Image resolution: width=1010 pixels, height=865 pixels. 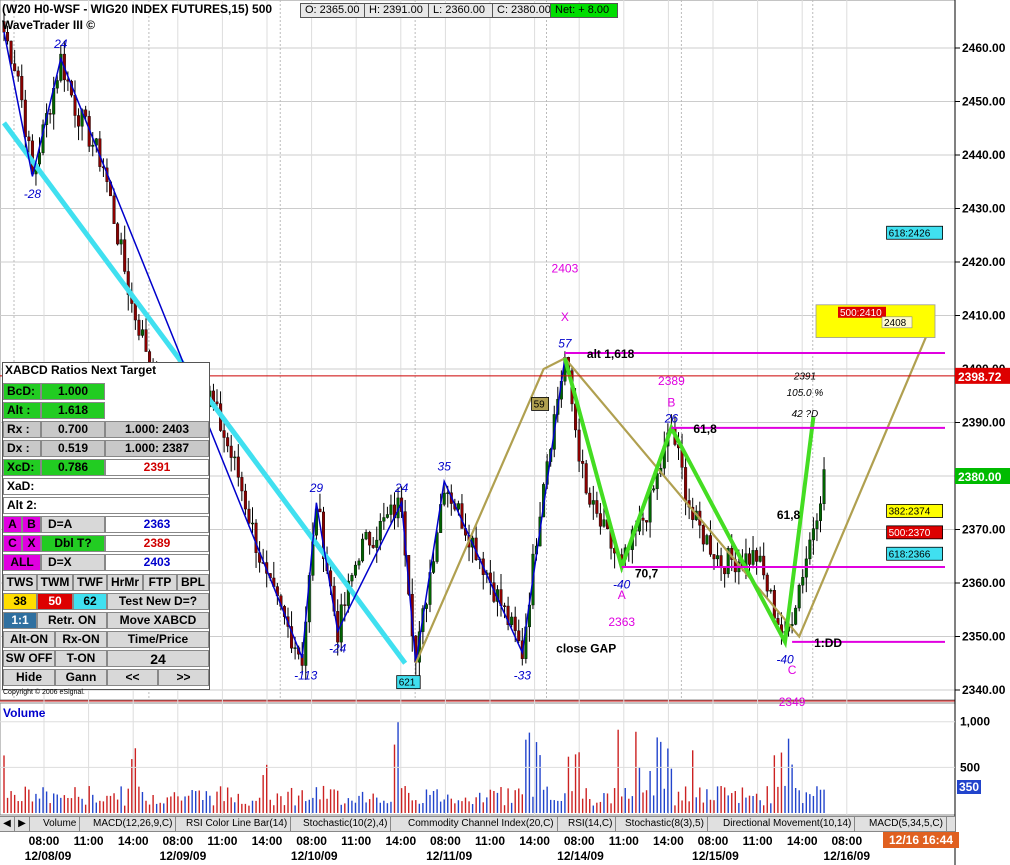 What do you see at coordinates (160, 582) in the screenshot?
I see `ftp-button: FTP` at bounding box center [160, 582].